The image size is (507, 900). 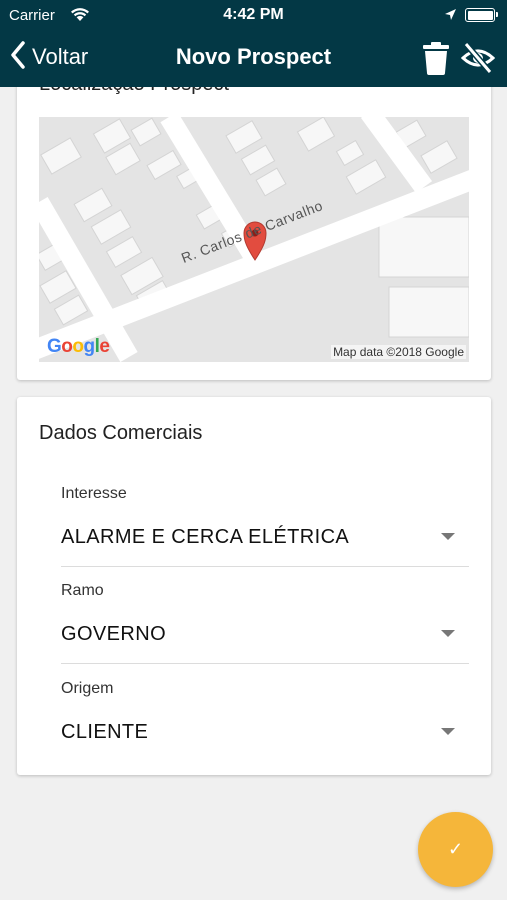 What do you see at coordinates (94, 493) in the screenshot?
I see `interest-label: Interesse` at bounding box center [94, 493].